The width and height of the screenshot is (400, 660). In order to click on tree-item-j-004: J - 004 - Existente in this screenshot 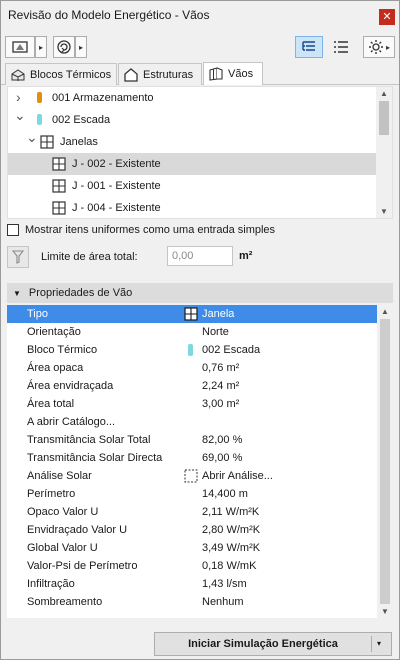, I will do `click(193, 207)`.